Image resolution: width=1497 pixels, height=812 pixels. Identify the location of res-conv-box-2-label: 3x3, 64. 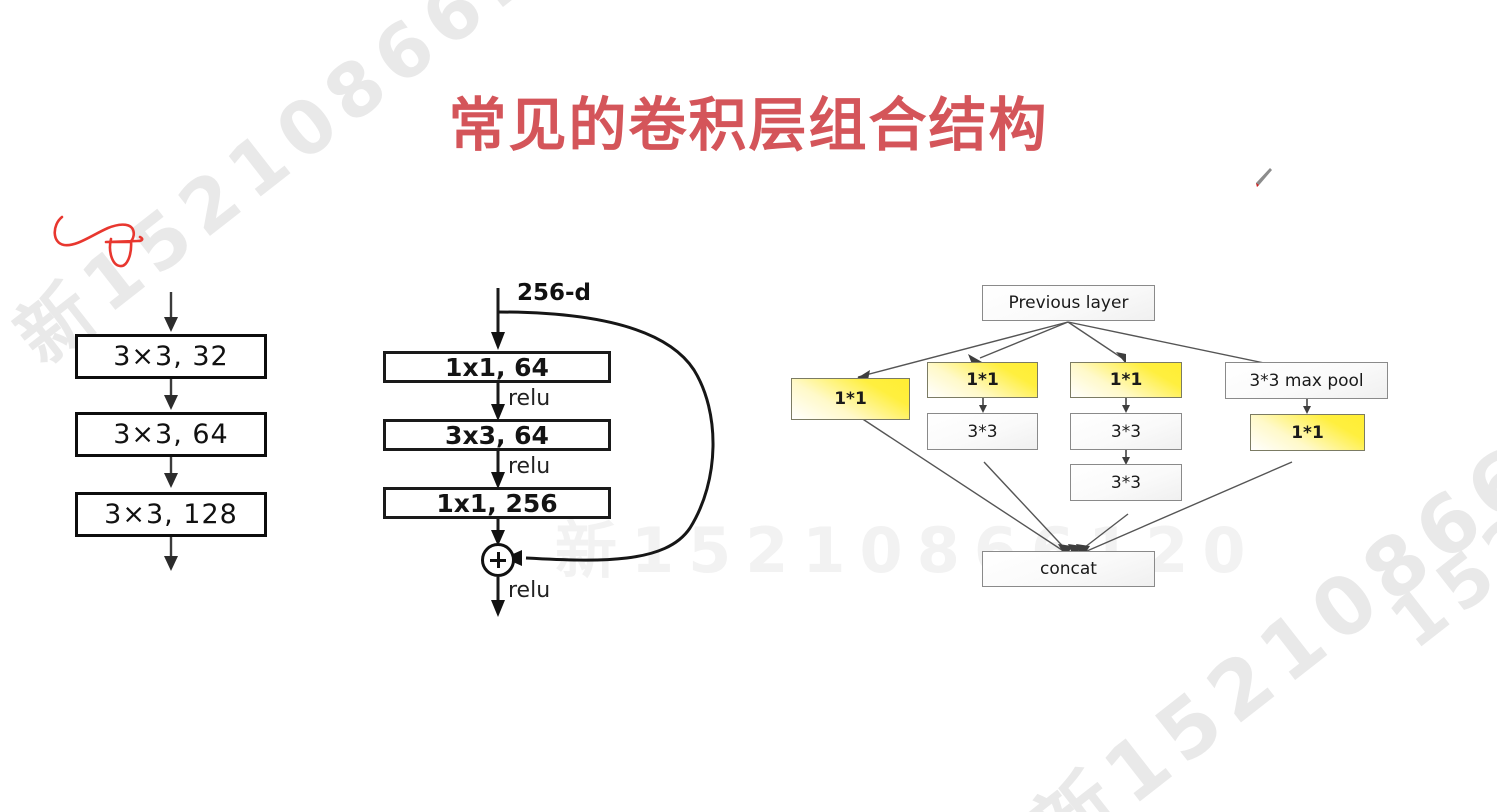
(497, 435).